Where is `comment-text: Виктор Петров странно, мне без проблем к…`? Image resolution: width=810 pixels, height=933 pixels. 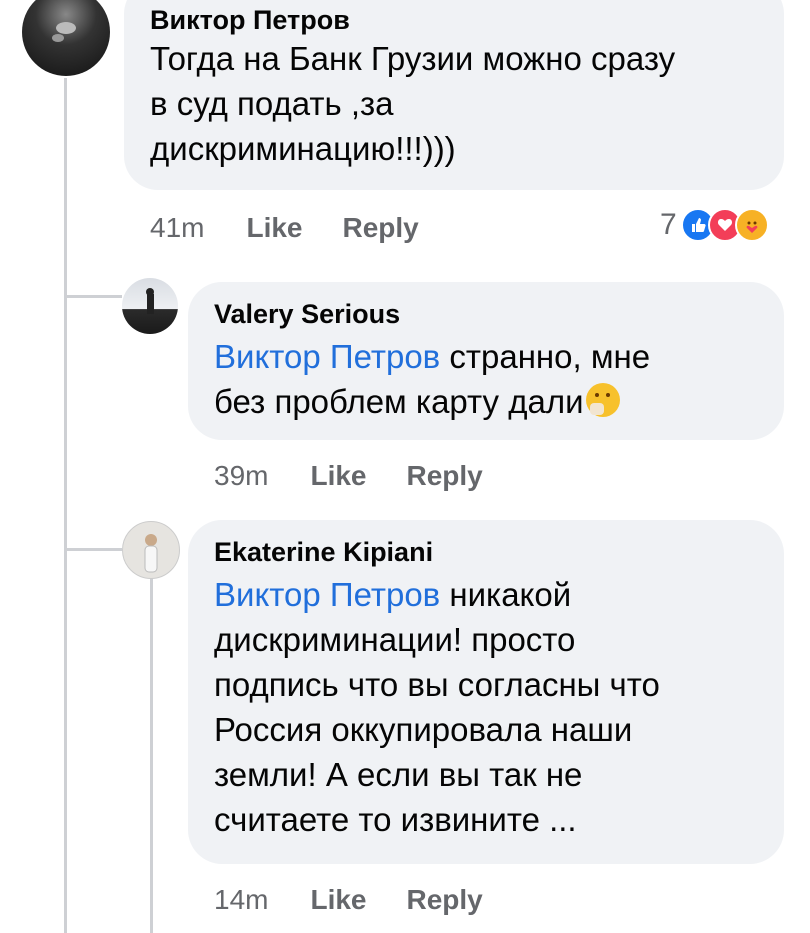
comment-text: Виктор Петров странно, мне без проблем к… is located at coordinates (486, 379).